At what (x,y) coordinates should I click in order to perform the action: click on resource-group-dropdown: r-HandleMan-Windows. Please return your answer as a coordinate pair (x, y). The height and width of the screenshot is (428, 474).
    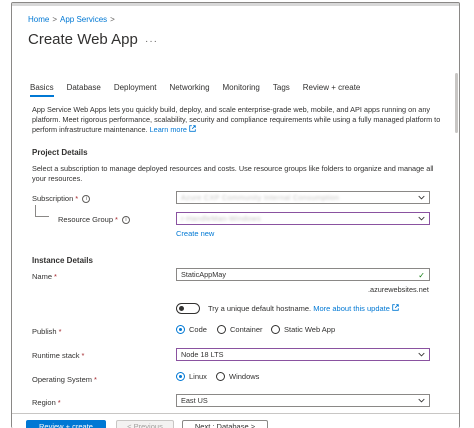
    Looking at the image, I should click on (303, 218).